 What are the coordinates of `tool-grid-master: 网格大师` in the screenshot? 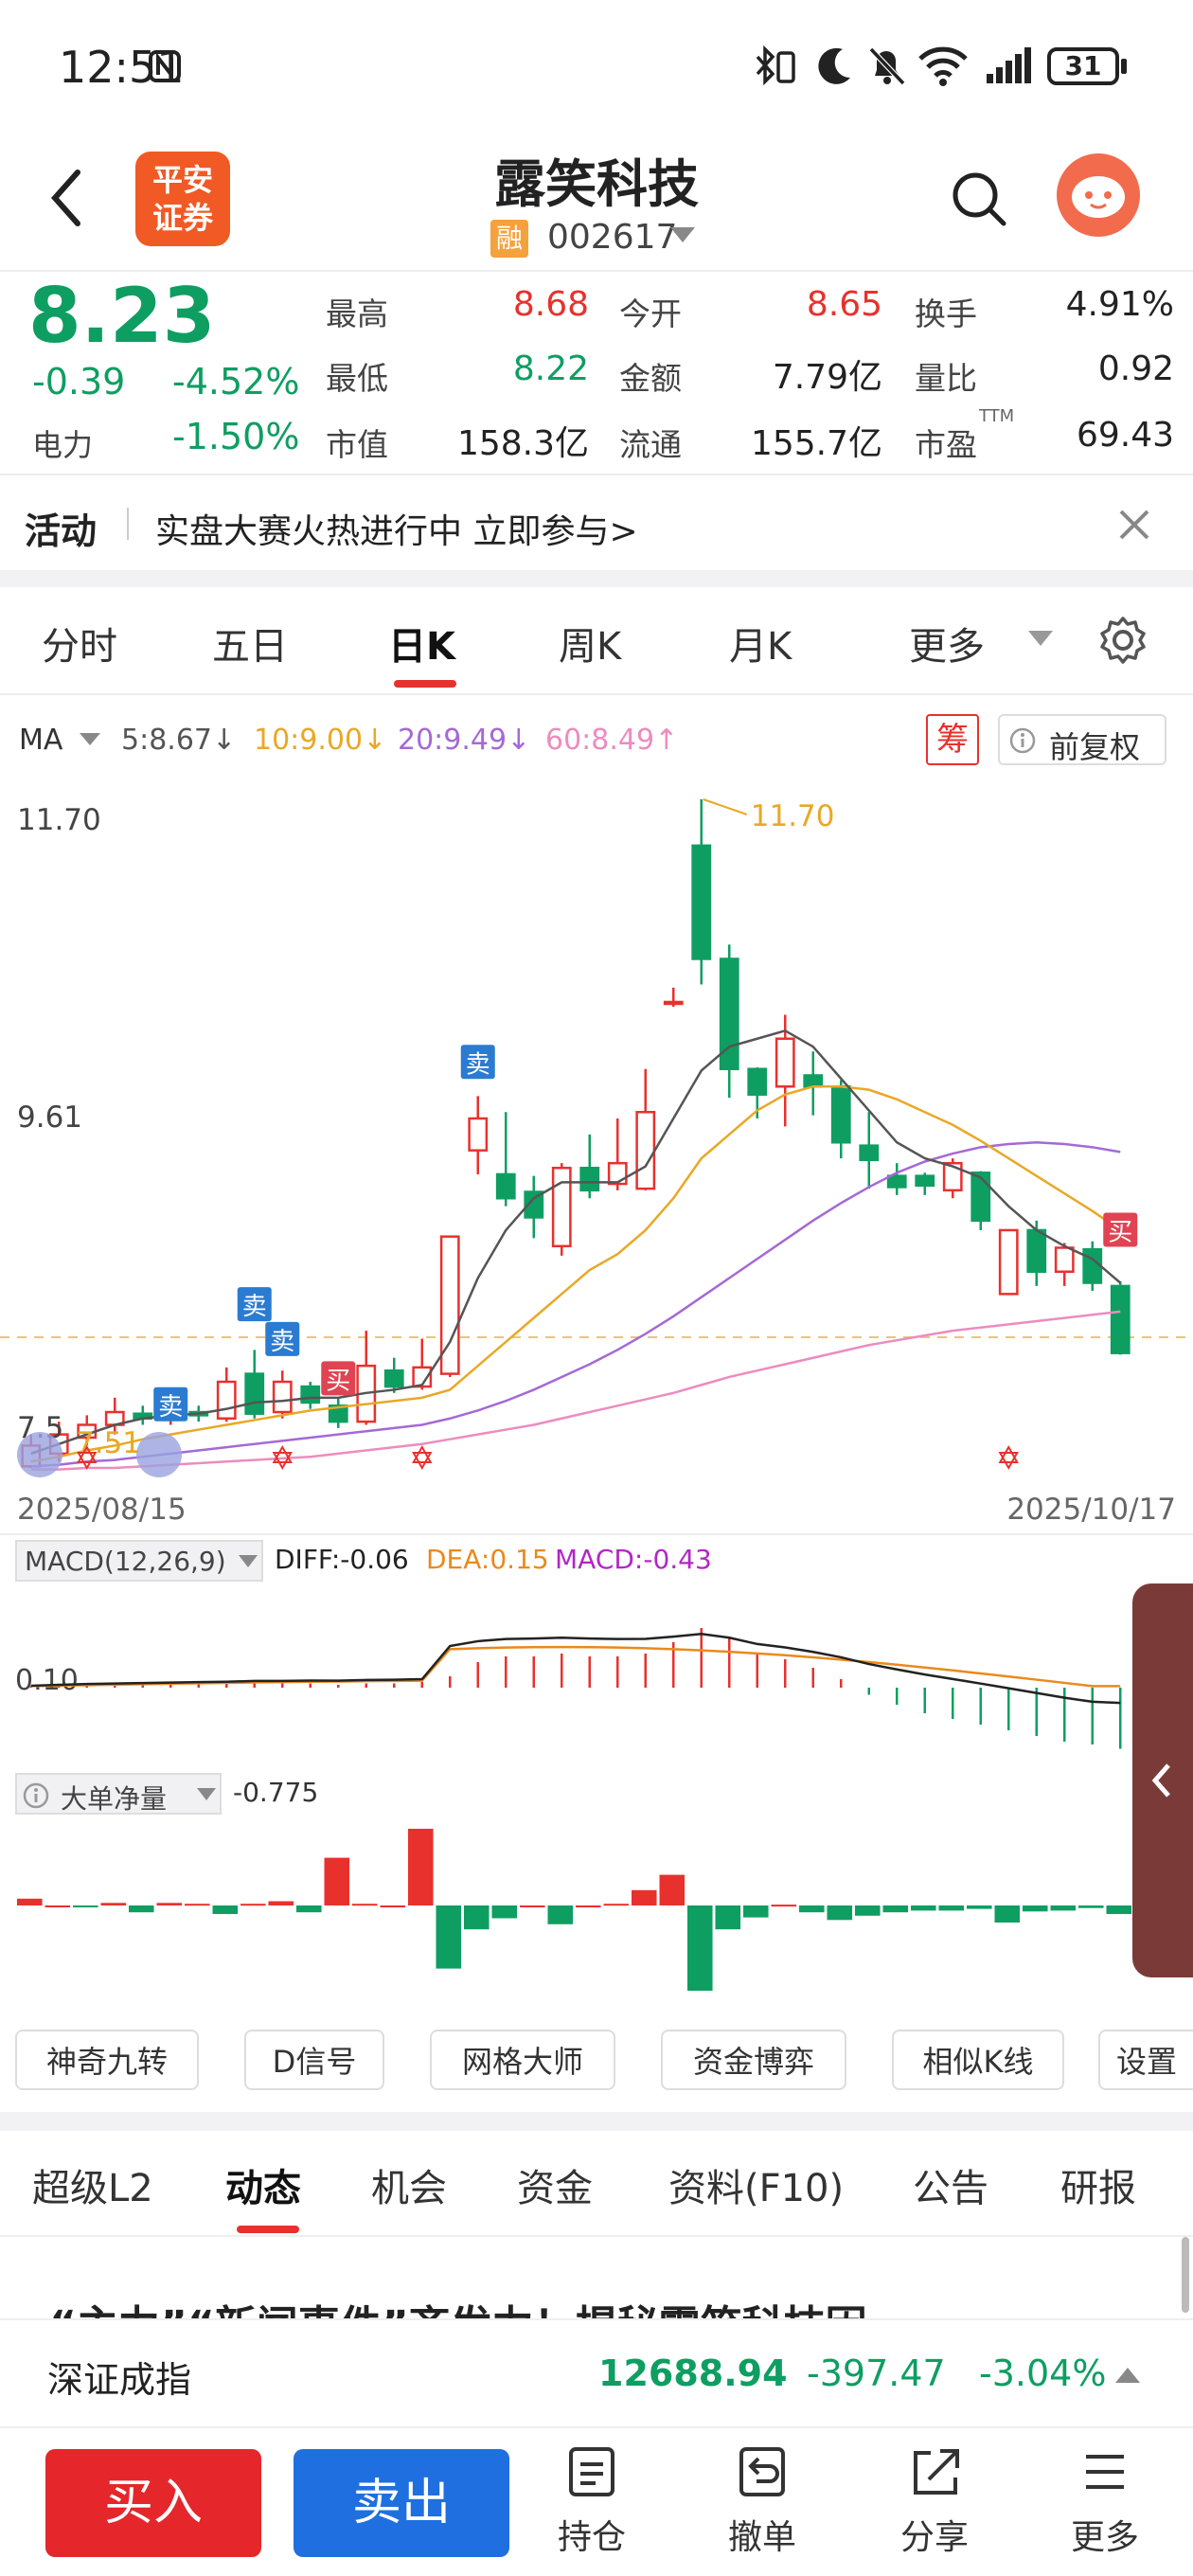 It's located at (522, 2060).